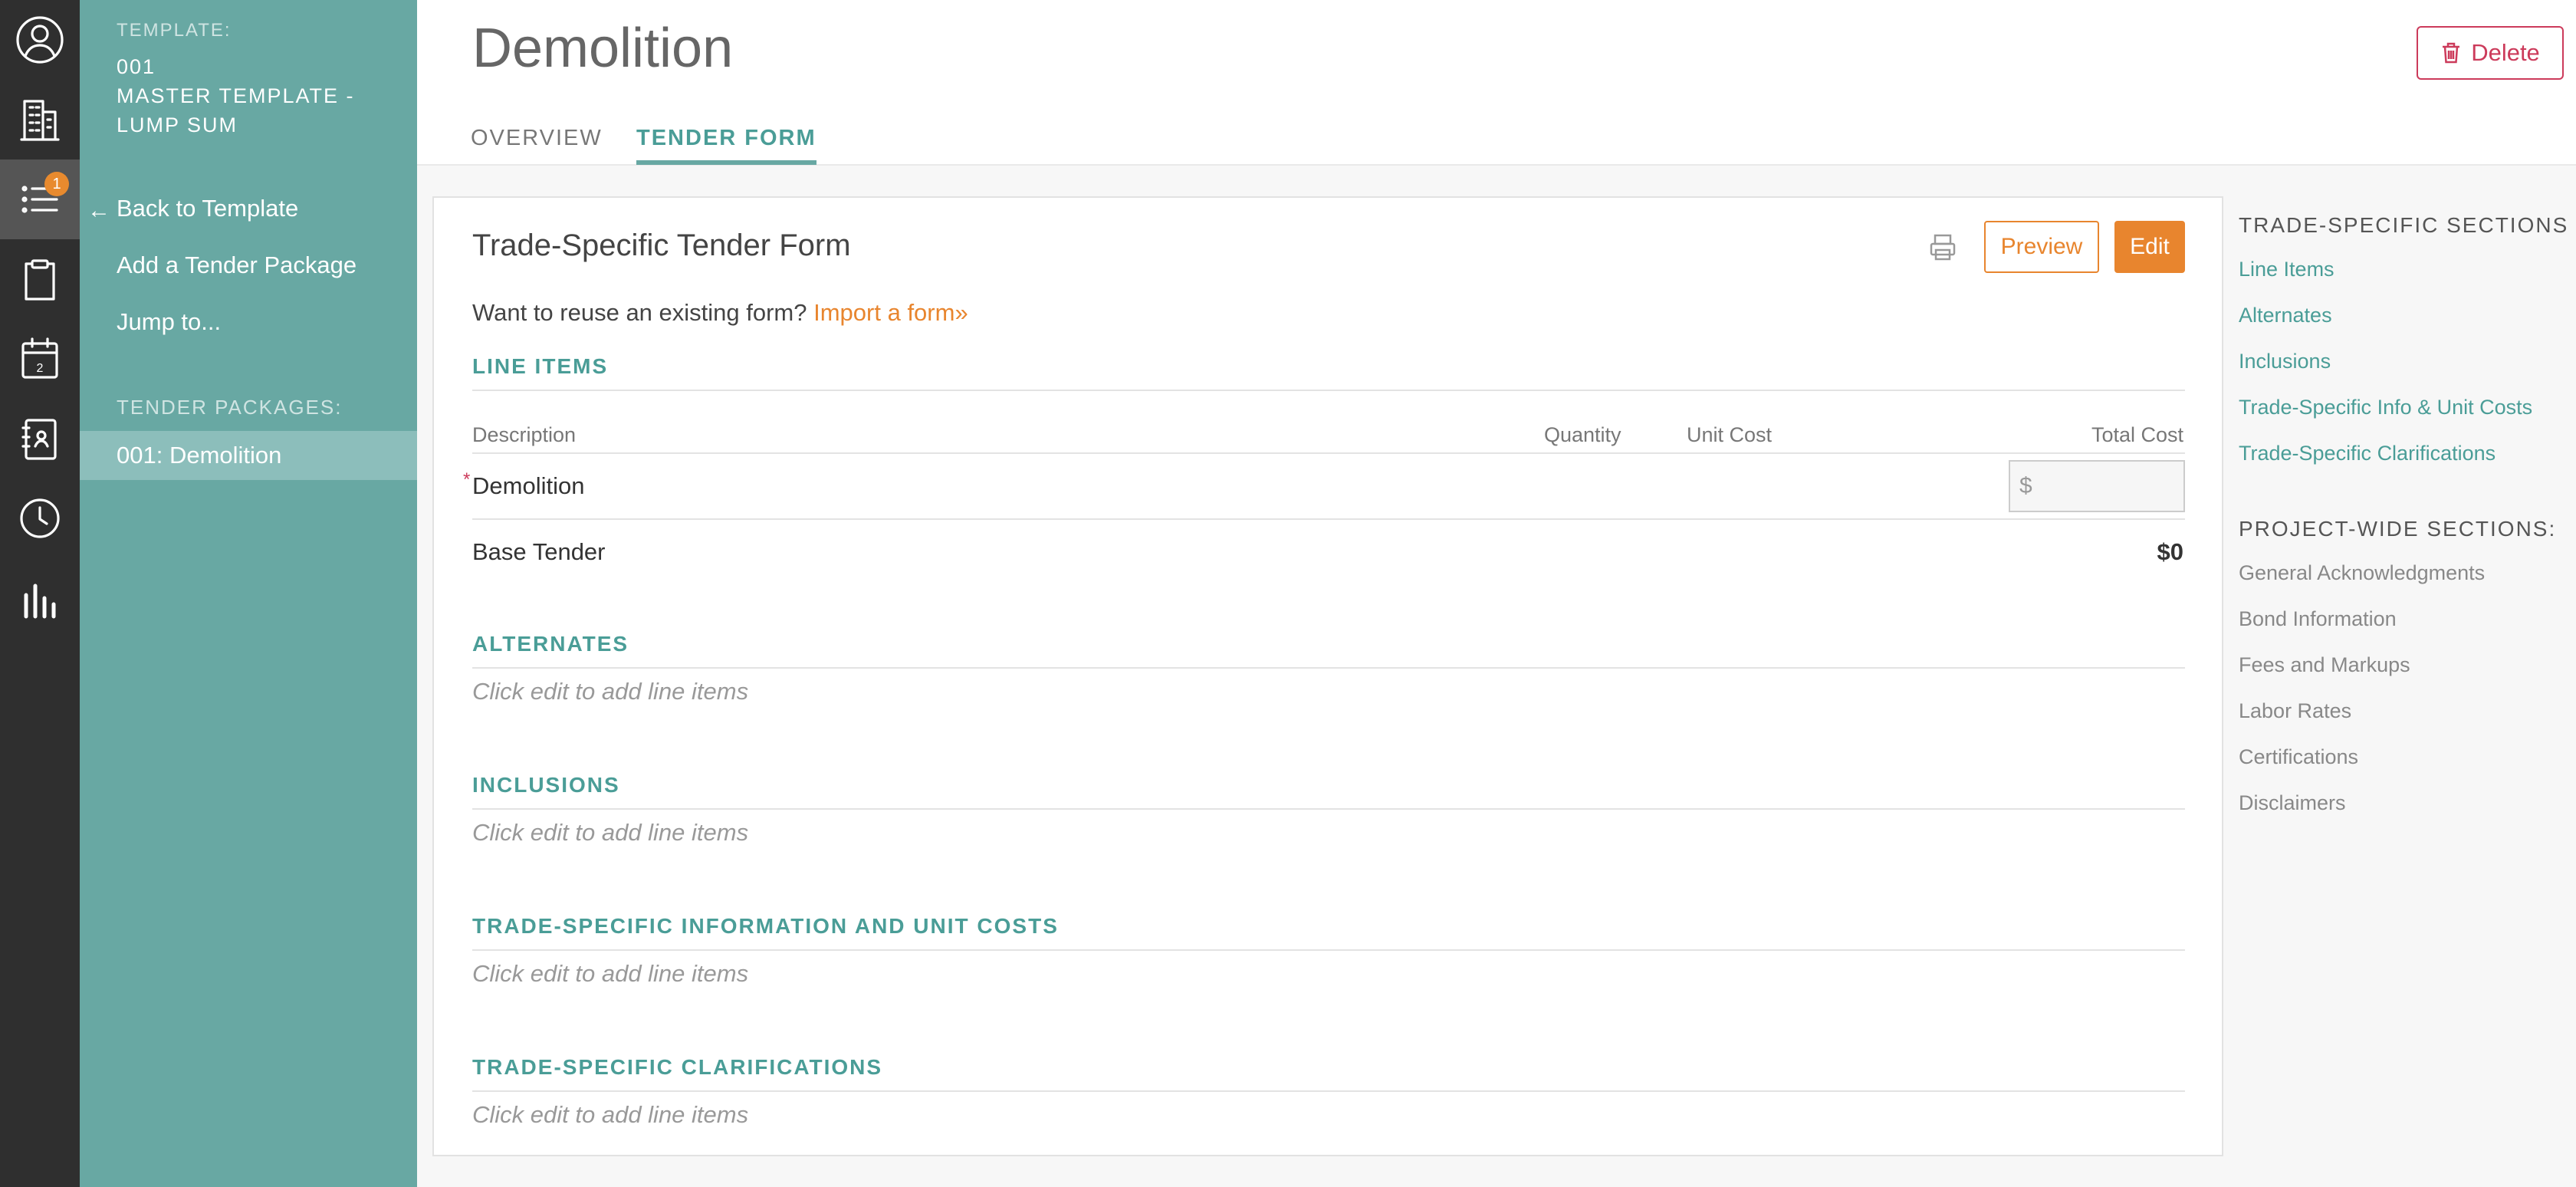 The image size is (2576, 1187). I want to click on contact-book-icon, so click(39, 439).